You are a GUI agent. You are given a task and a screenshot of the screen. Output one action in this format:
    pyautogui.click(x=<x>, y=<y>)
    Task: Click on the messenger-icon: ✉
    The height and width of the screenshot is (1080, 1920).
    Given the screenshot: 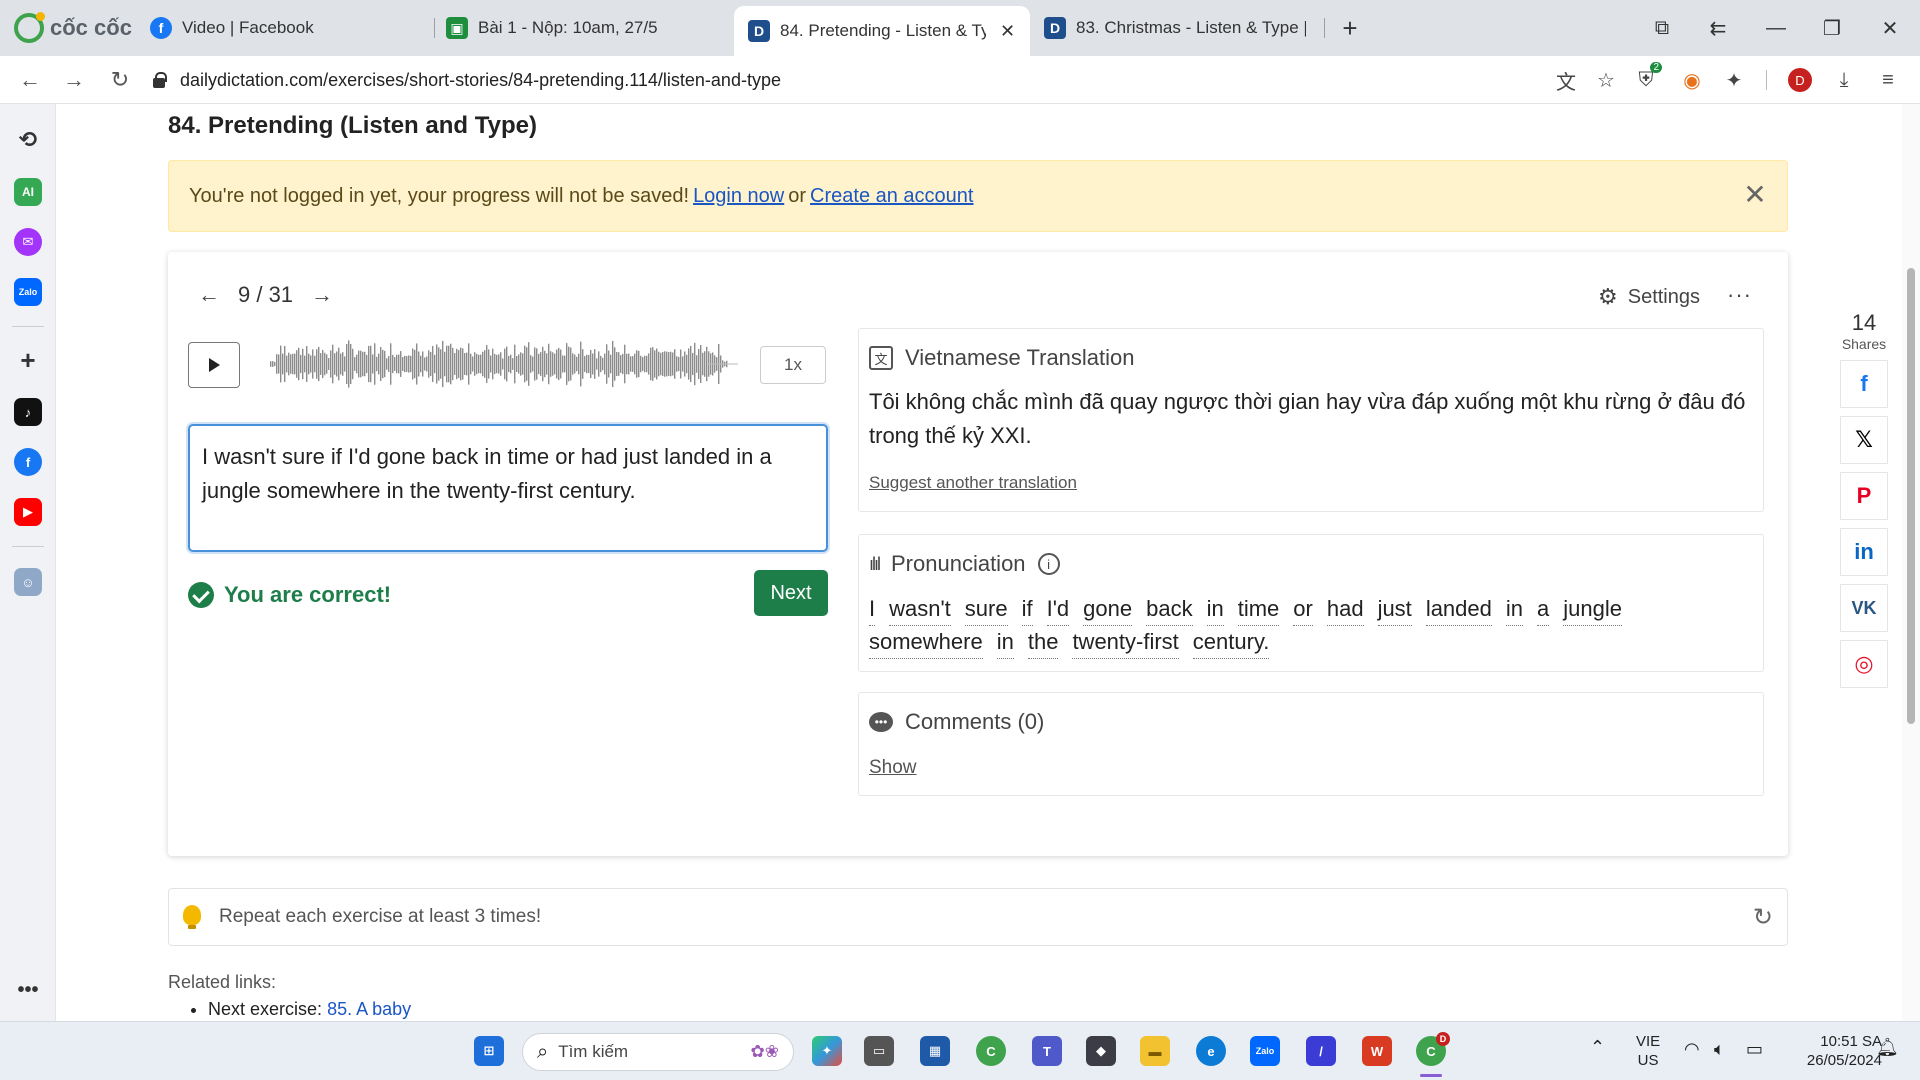 What is the action you would take?
    pyautogui.click(x=28, y=242)
    